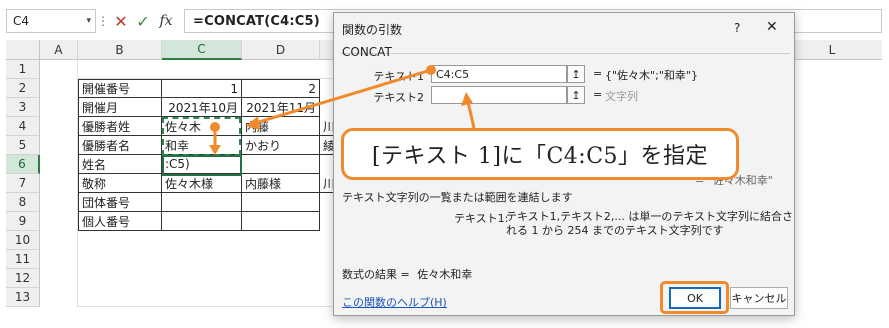 Image resolution: width=889 pixels, height=328 pixels. What do you see at coordinates (281, 202) in the screenshot?
I see `cell-d8` at bounding box center [281, 202].